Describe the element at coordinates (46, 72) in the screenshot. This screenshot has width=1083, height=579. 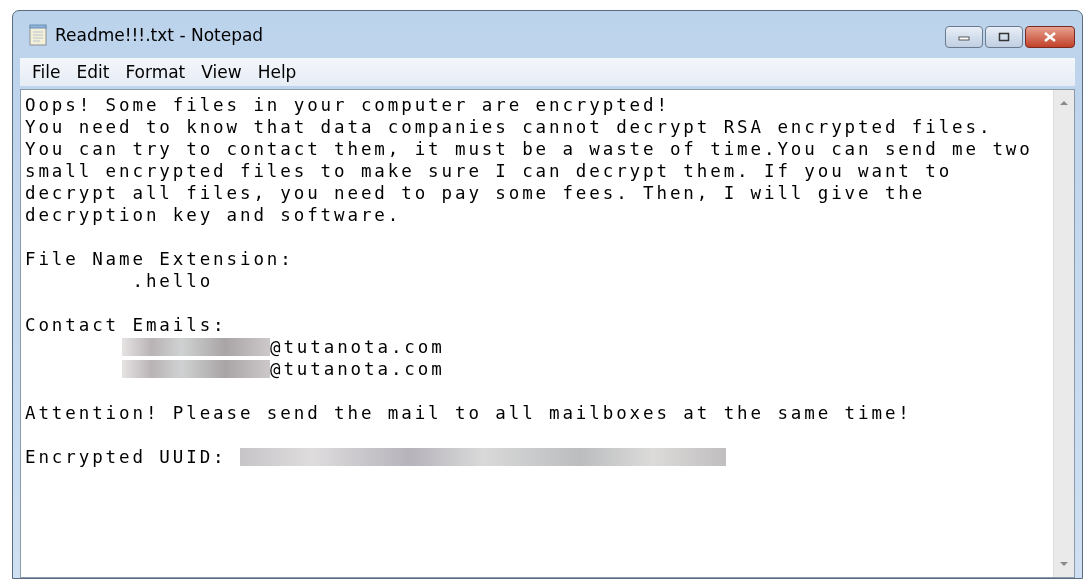
I see `menu-item: File` at that location.